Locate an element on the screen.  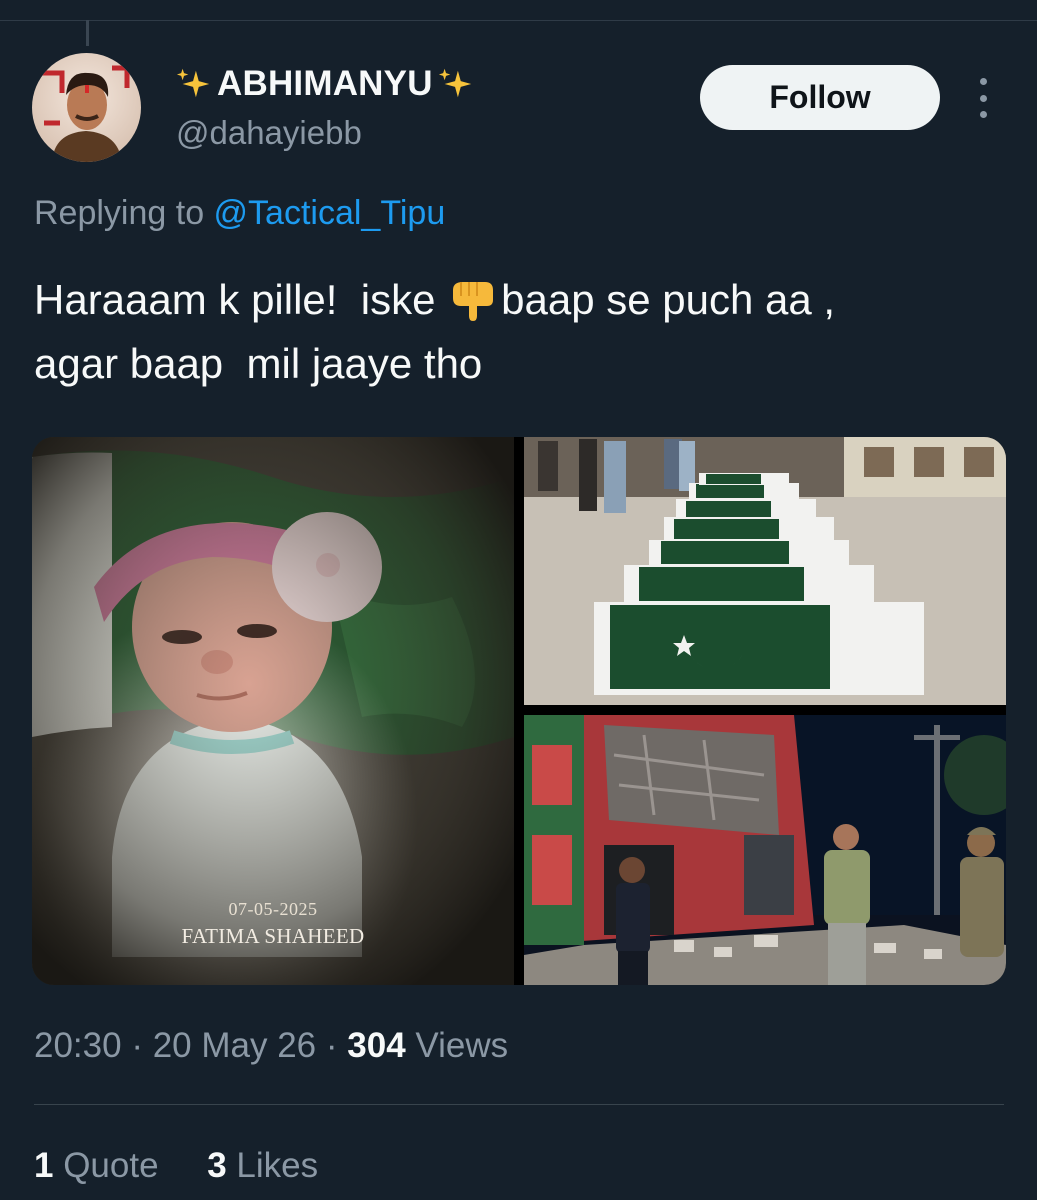
likes-stat: 3 Likes is located at coordinates (262, 1165).